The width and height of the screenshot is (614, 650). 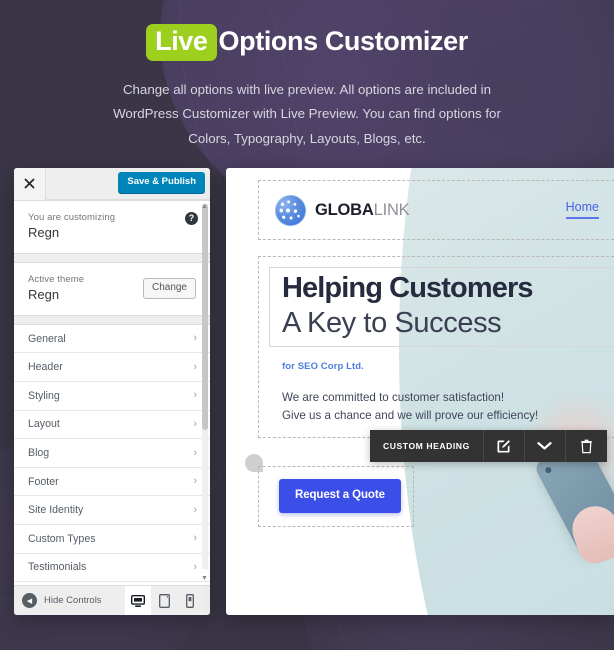 What do you see at coordinates (112, 184) in the screenshot?
I see `customizer-topbar: Save & Publish` at bounding box center [112, 184].